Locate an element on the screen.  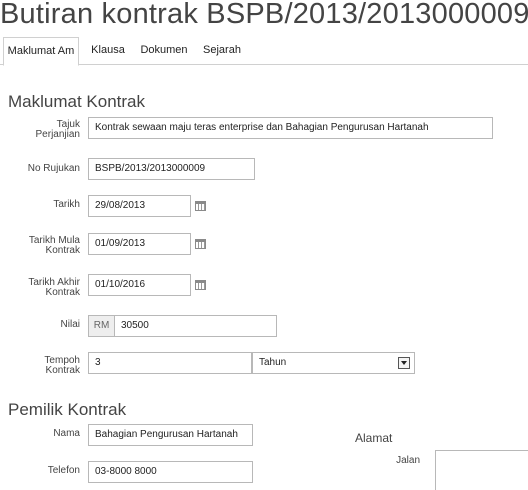
tarikh-calendar-button is located at coordinates (200, 206).